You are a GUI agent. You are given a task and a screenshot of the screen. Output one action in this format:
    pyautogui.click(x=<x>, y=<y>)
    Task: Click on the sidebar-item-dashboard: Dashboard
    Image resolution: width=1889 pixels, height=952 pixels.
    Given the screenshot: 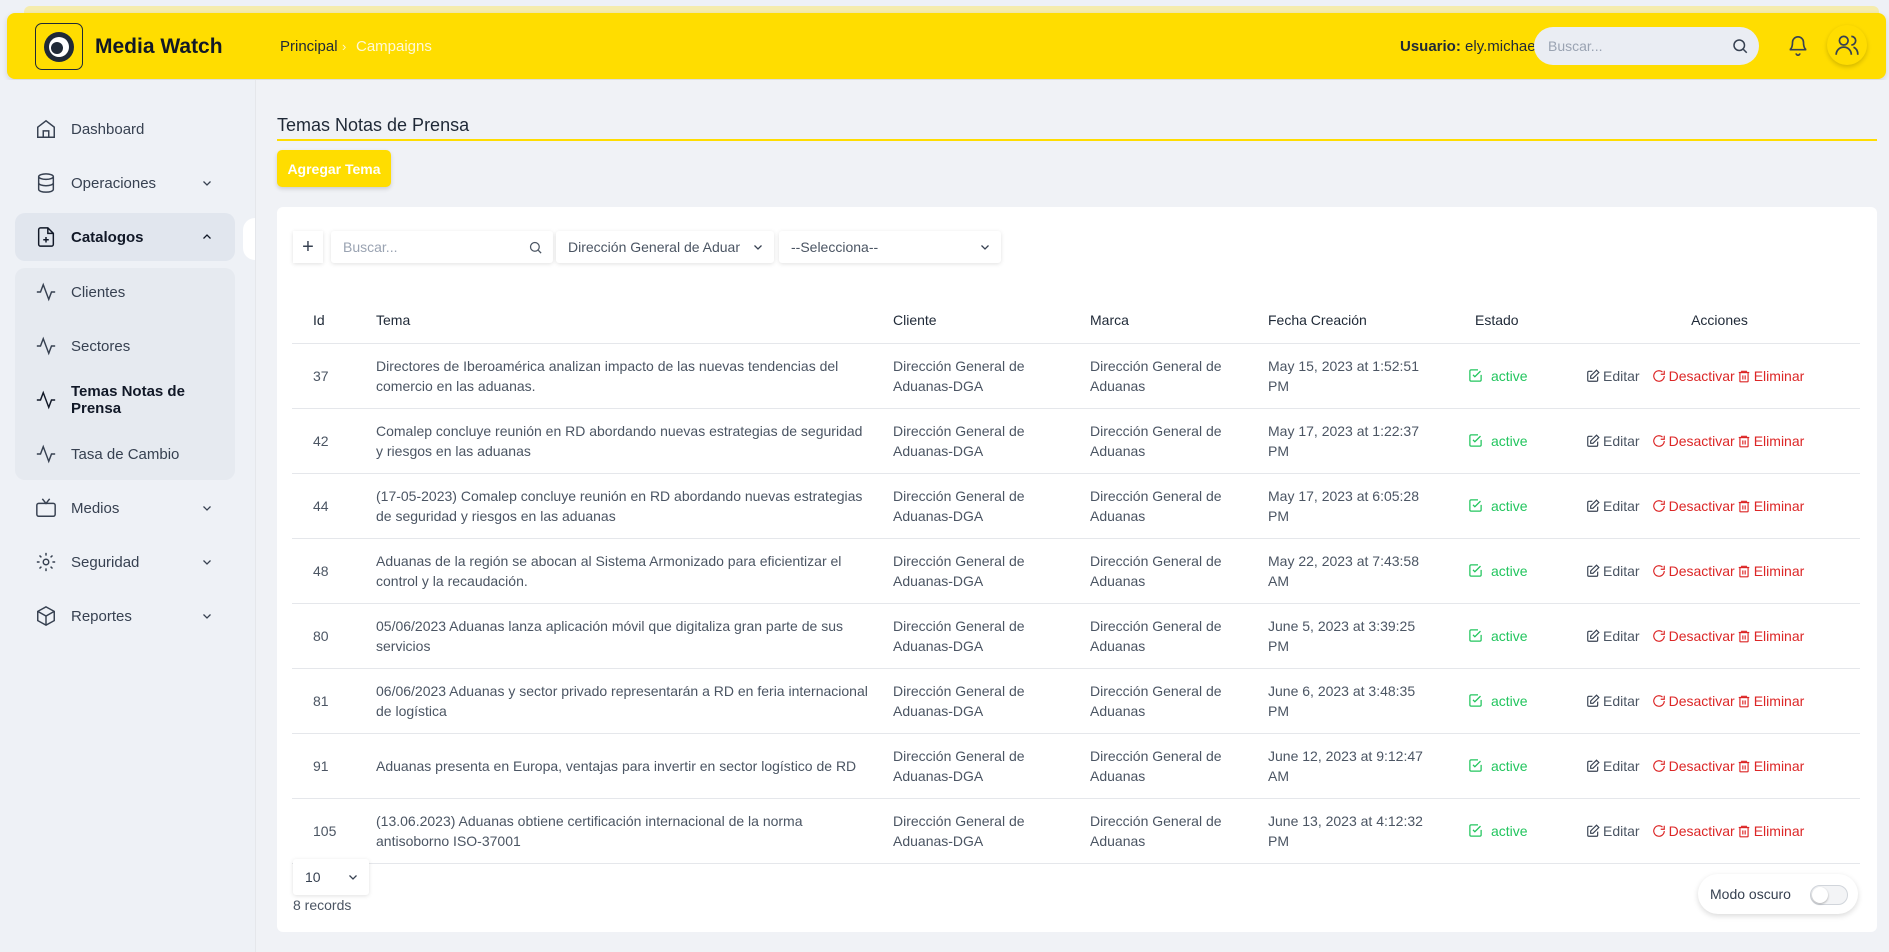 What is the action you would take?
    pyautogui.click(x=125, y=129)
    